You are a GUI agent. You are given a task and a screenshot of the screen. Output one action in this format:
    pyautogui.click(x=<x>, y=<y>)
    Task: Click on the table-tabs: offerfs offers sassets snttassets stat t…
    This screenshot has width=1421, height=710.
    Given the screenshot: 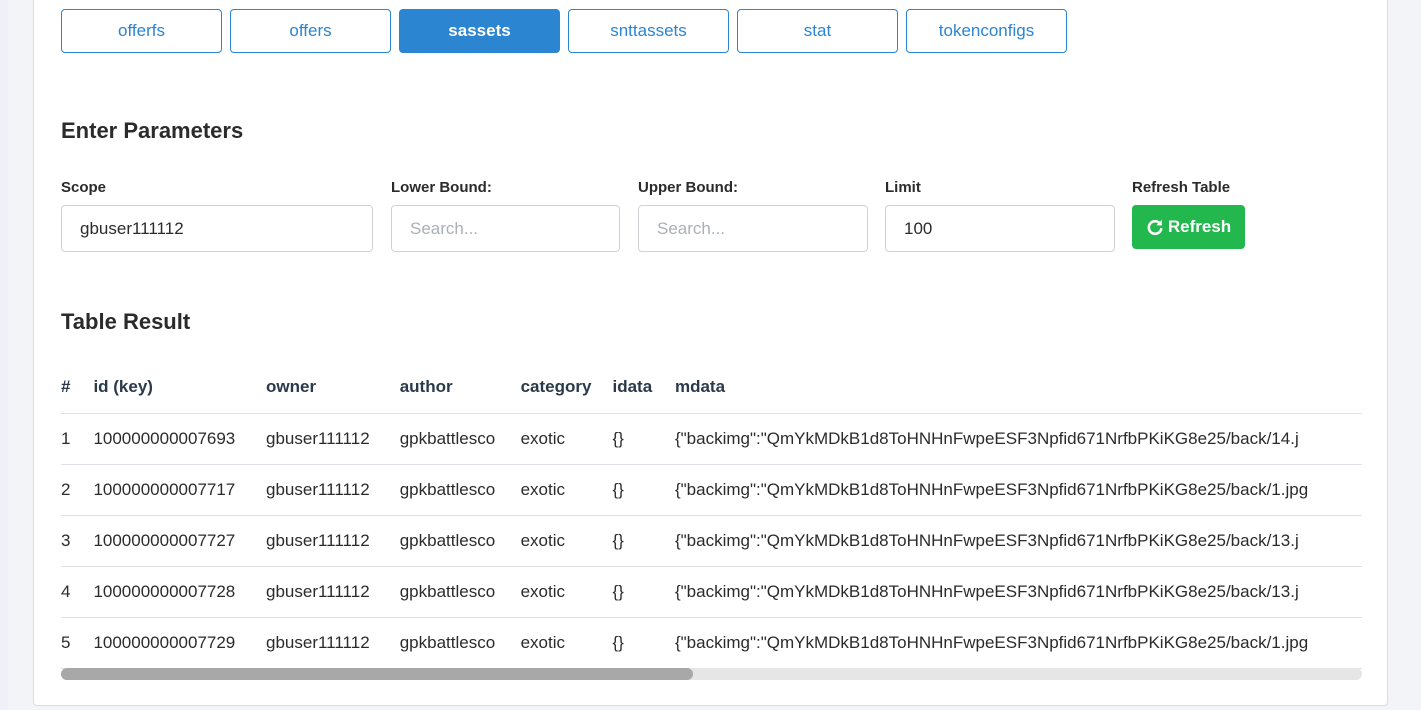 What is the action you would take?
    pyautogui.click(x=564, y=31)
    